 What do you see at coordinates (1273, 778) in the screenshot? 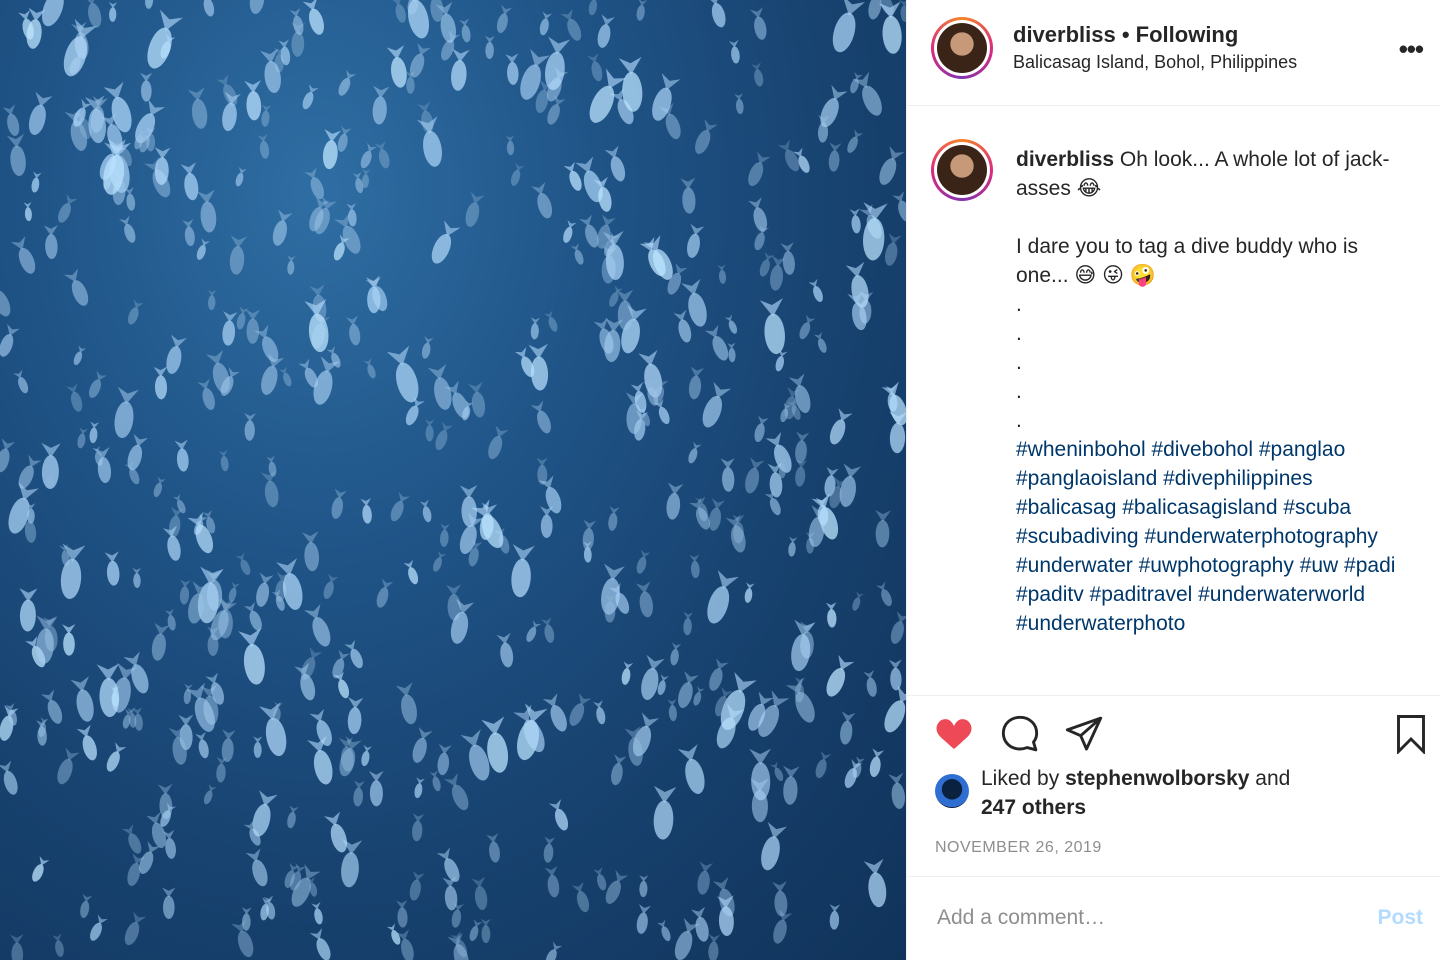
I see `likes-joiner: and` at bounding box center [1273, 778].